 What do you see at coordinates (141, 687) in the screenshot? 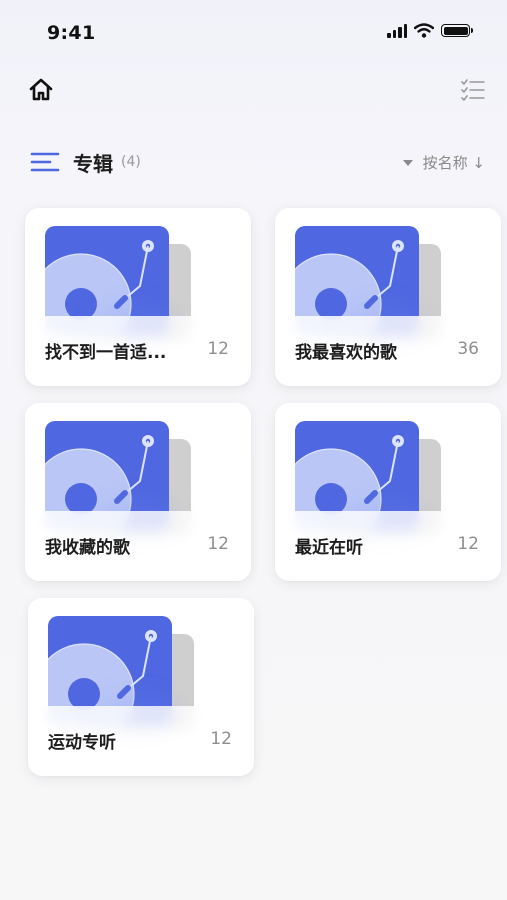
I see `album-card: 运动专听 12` at bounding box center [141, 687].